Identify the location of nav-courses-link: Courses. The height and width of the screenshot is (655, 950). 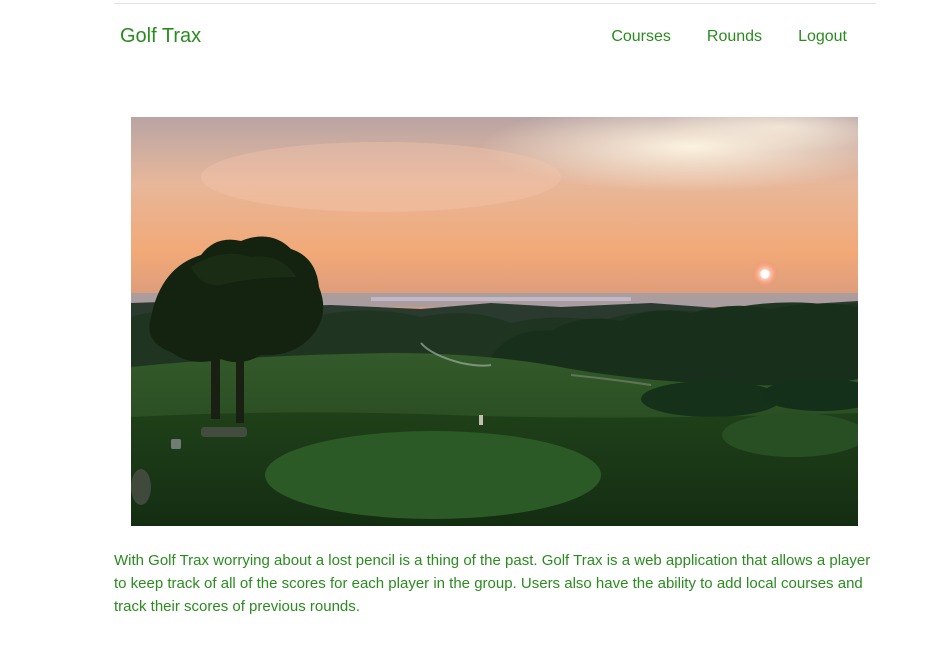
(641, 37).